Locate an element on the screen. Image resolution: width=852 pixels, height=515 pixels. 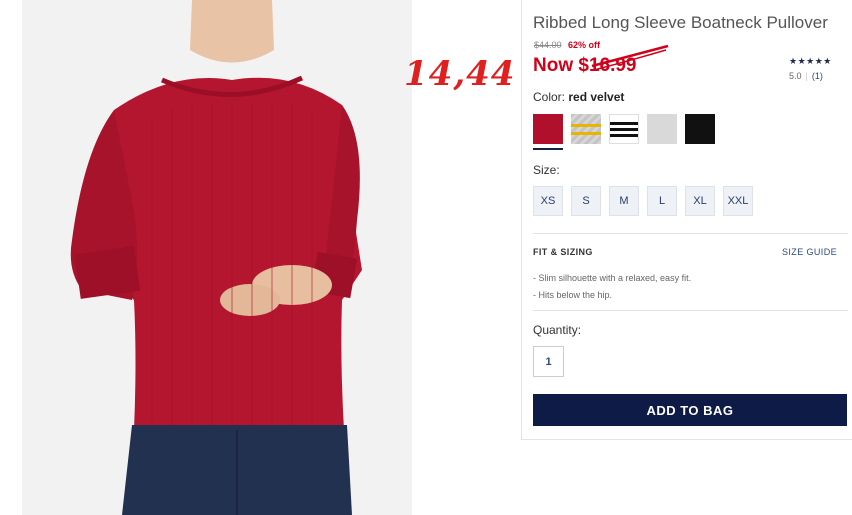
size-m-button: M is located at coordinates (624, 201).